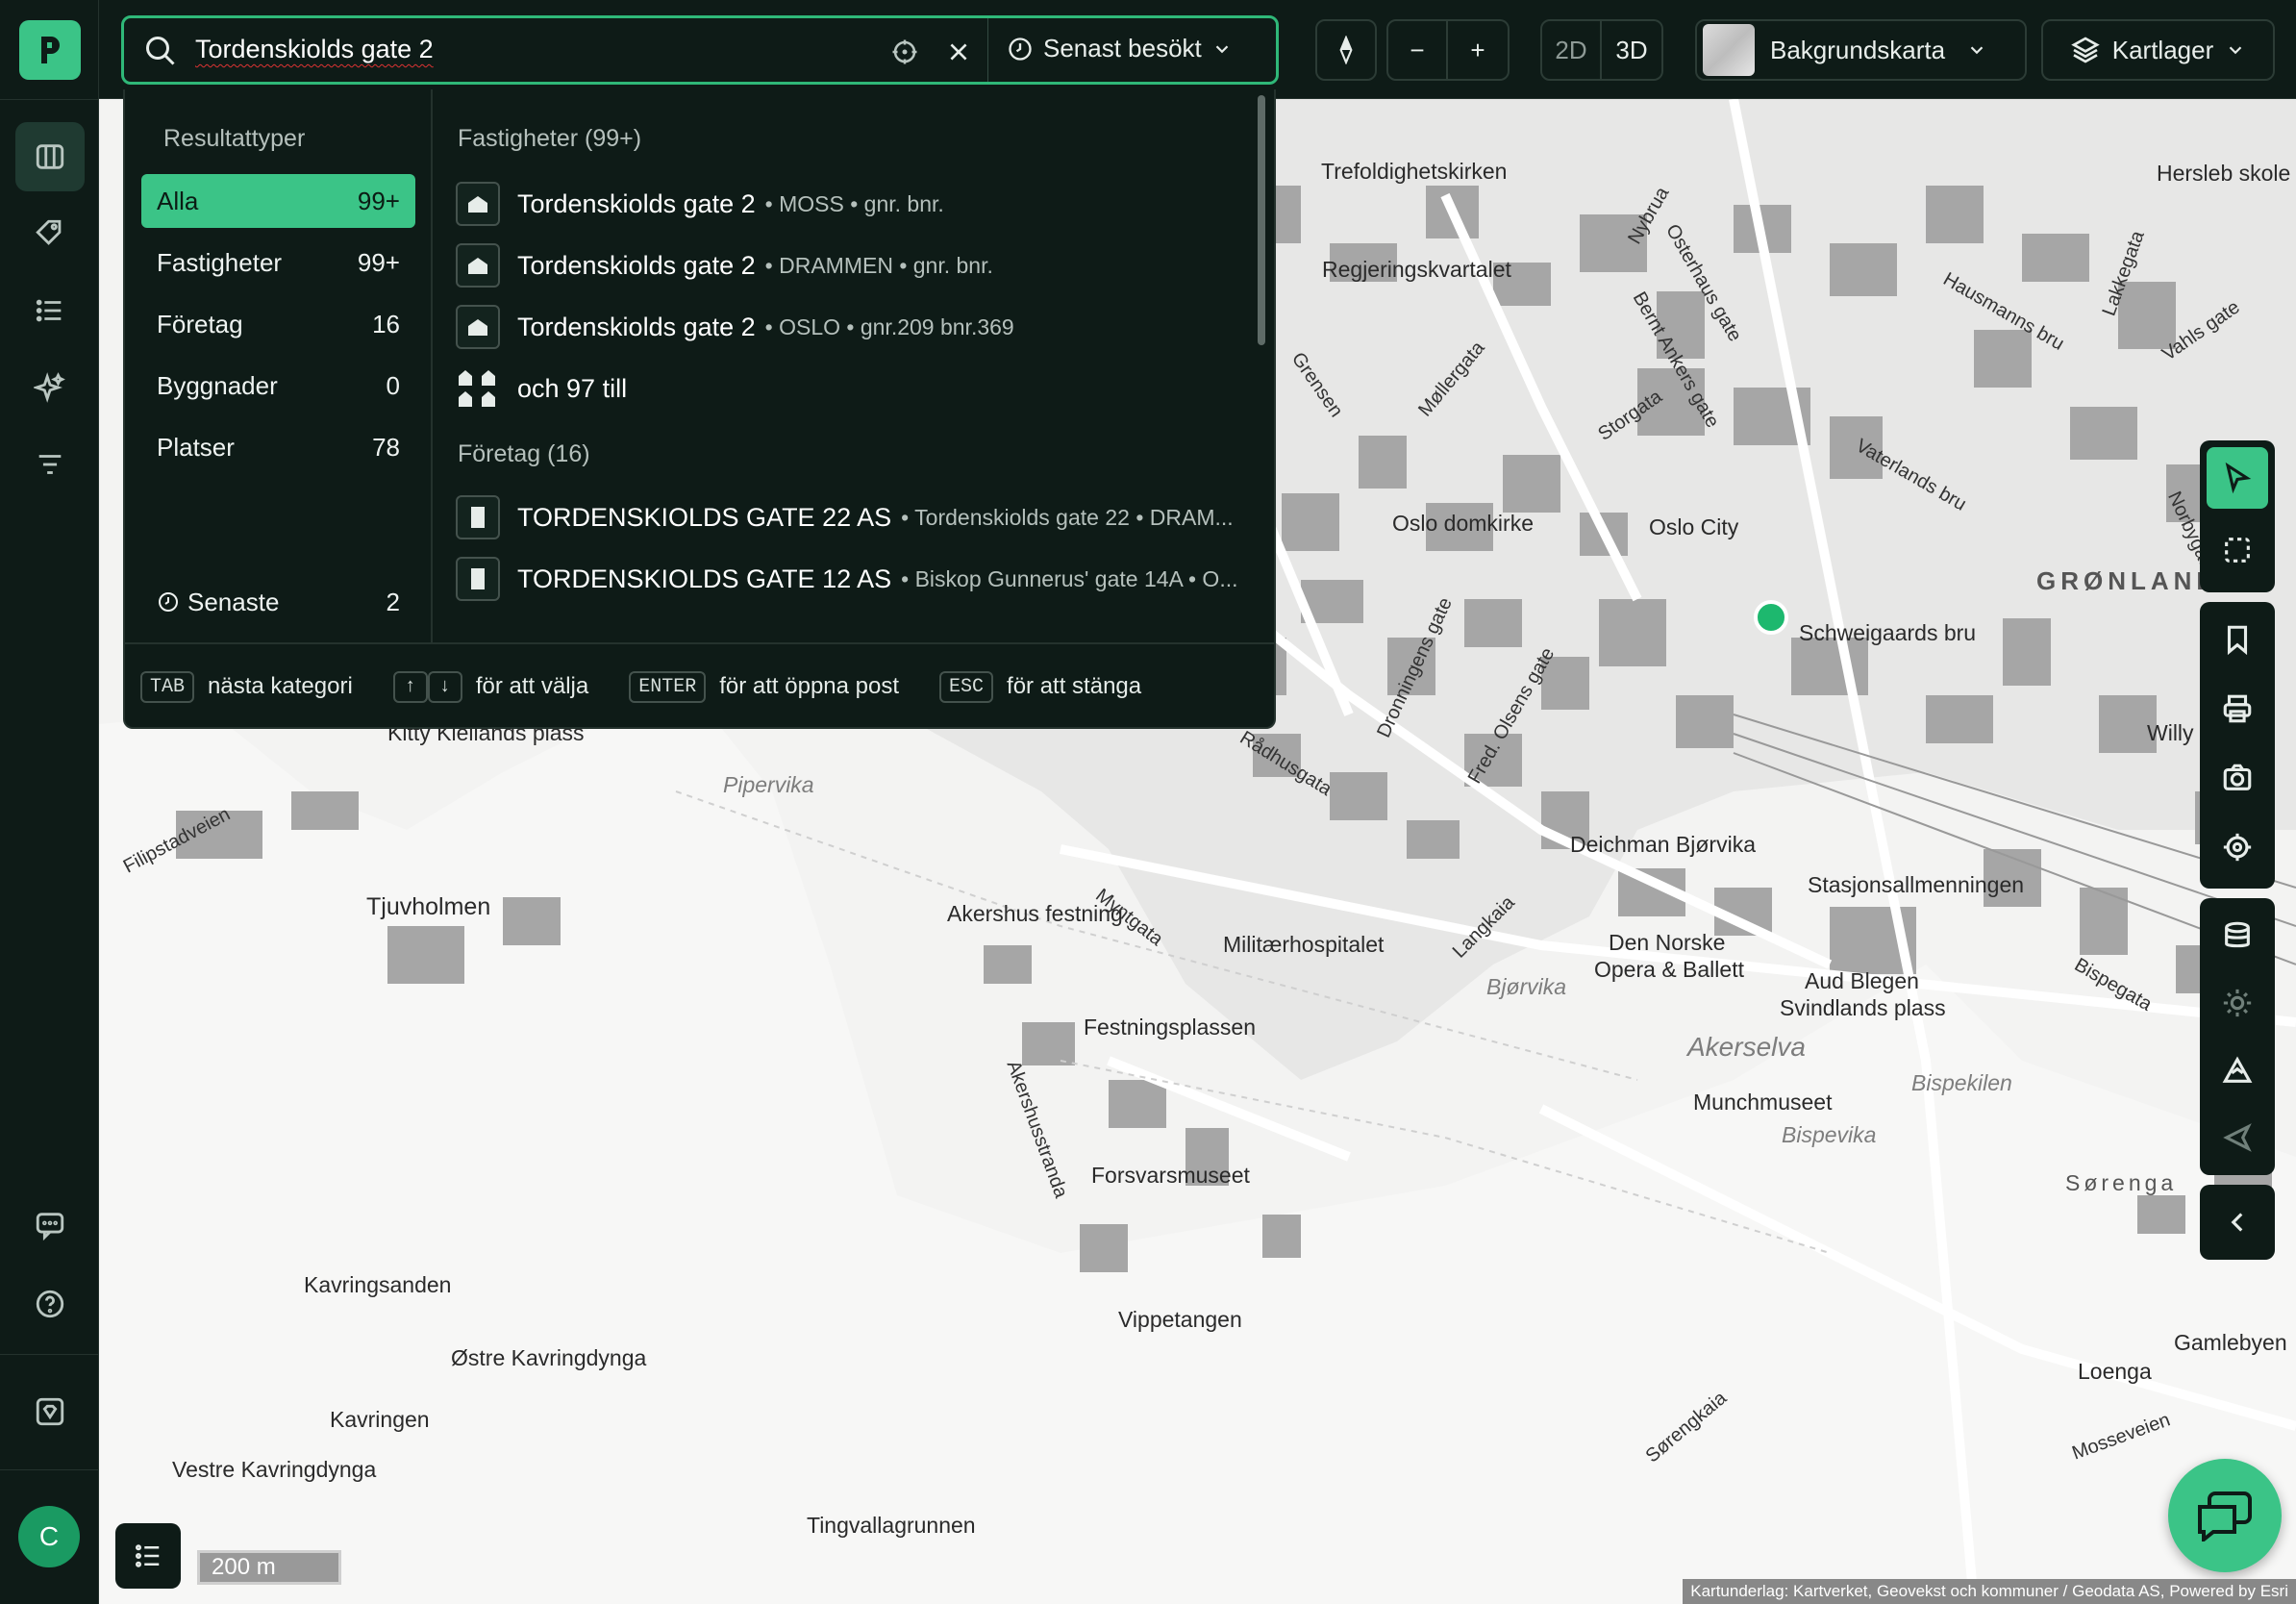  I want to click on map-label: Opera & Ballett, so click(1669, 969).